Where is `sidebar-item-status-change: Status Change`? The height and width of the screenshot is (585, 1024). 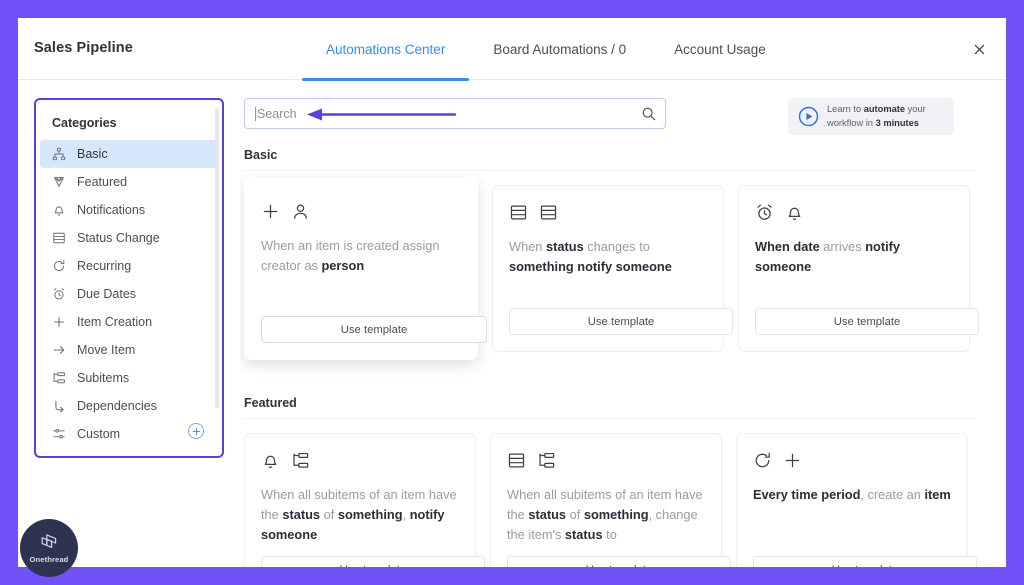 sidebar-item-status-change: Status Change is located at coordinates (129, 238).